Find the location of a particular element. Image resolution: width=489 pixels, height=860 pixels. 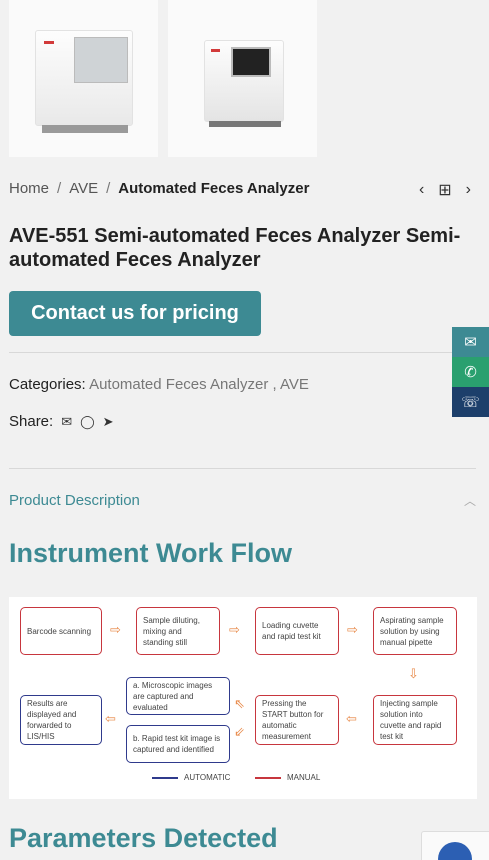

share: Share: ✉ ◯ ➤ is located at coordinates (61, 421).